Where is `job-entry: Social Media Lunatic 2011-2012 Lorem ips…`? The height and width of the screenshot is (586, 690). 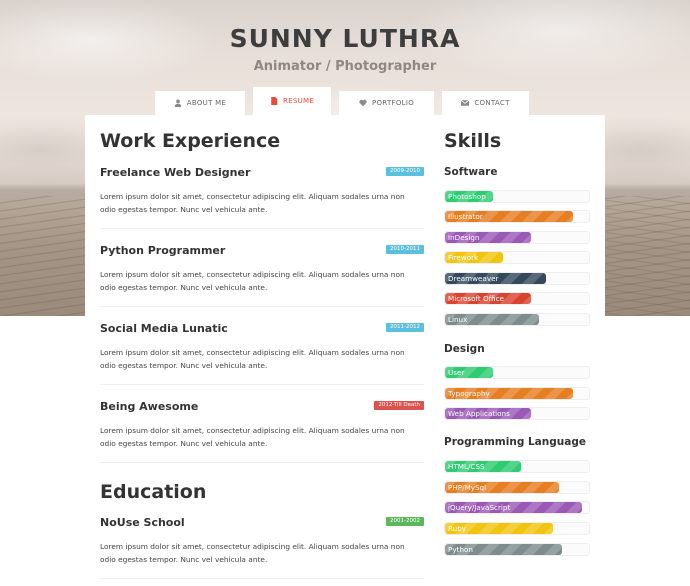
job-entry: Social Media Lunatic 2011-2012 Lorem ips… is located at coordinates (262, 346).